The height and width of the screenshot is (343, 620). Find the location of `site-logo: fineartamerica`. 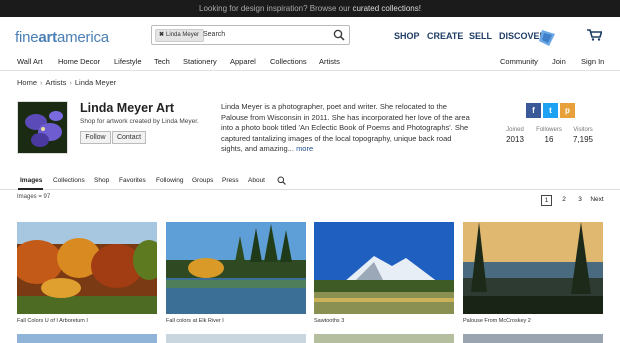

site-logo: fineartamerica is located at coordinates (62, 37).